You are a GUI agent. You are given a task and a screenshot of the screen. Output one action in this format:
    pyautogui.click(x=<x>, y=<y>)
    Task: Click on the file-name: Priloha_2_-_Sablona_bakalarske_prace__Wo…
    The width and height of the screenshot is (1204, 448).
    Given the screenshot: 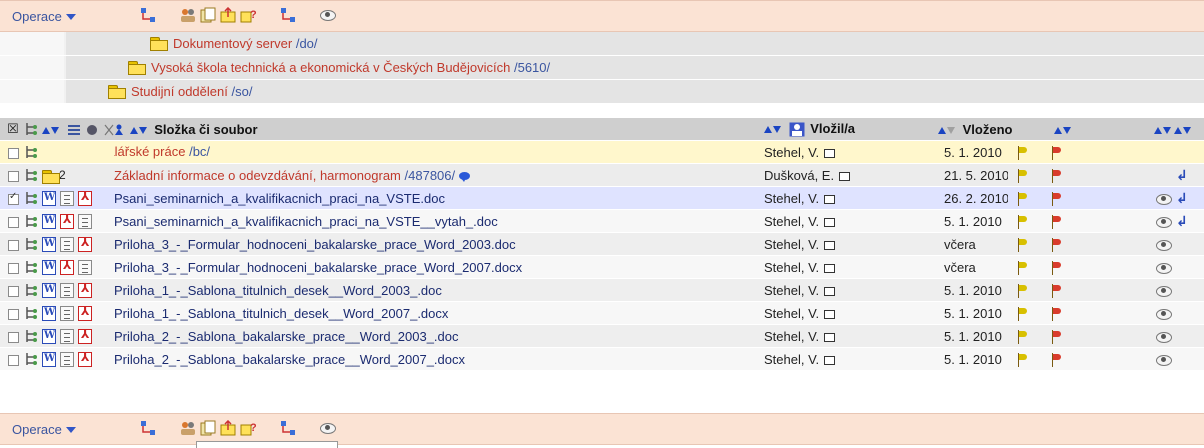 What is the action you would take?
    pyautogui.click(x=286, y=336)
    